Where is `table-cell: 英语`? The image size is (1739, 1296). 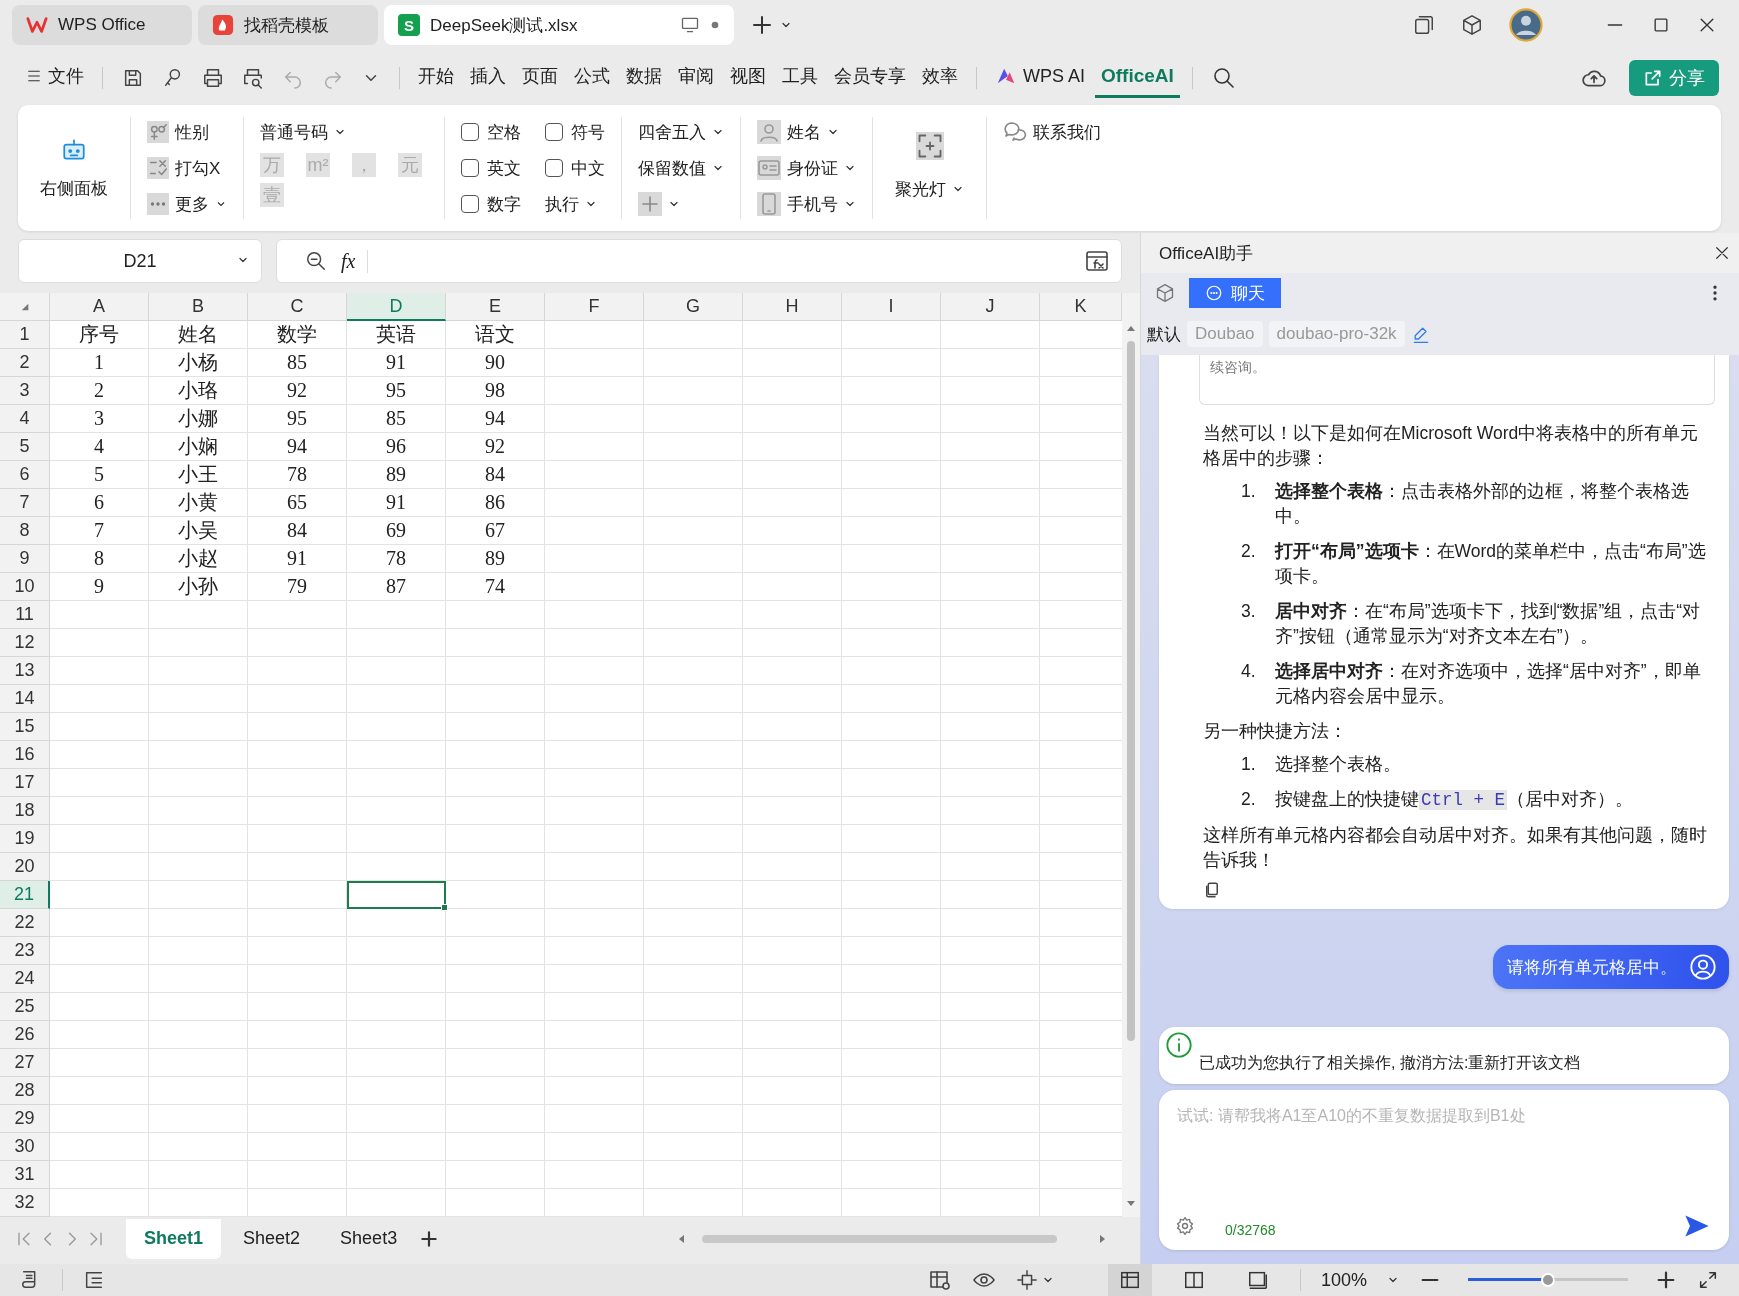
table-cell: 英语 is located at coordinates (396, 335).